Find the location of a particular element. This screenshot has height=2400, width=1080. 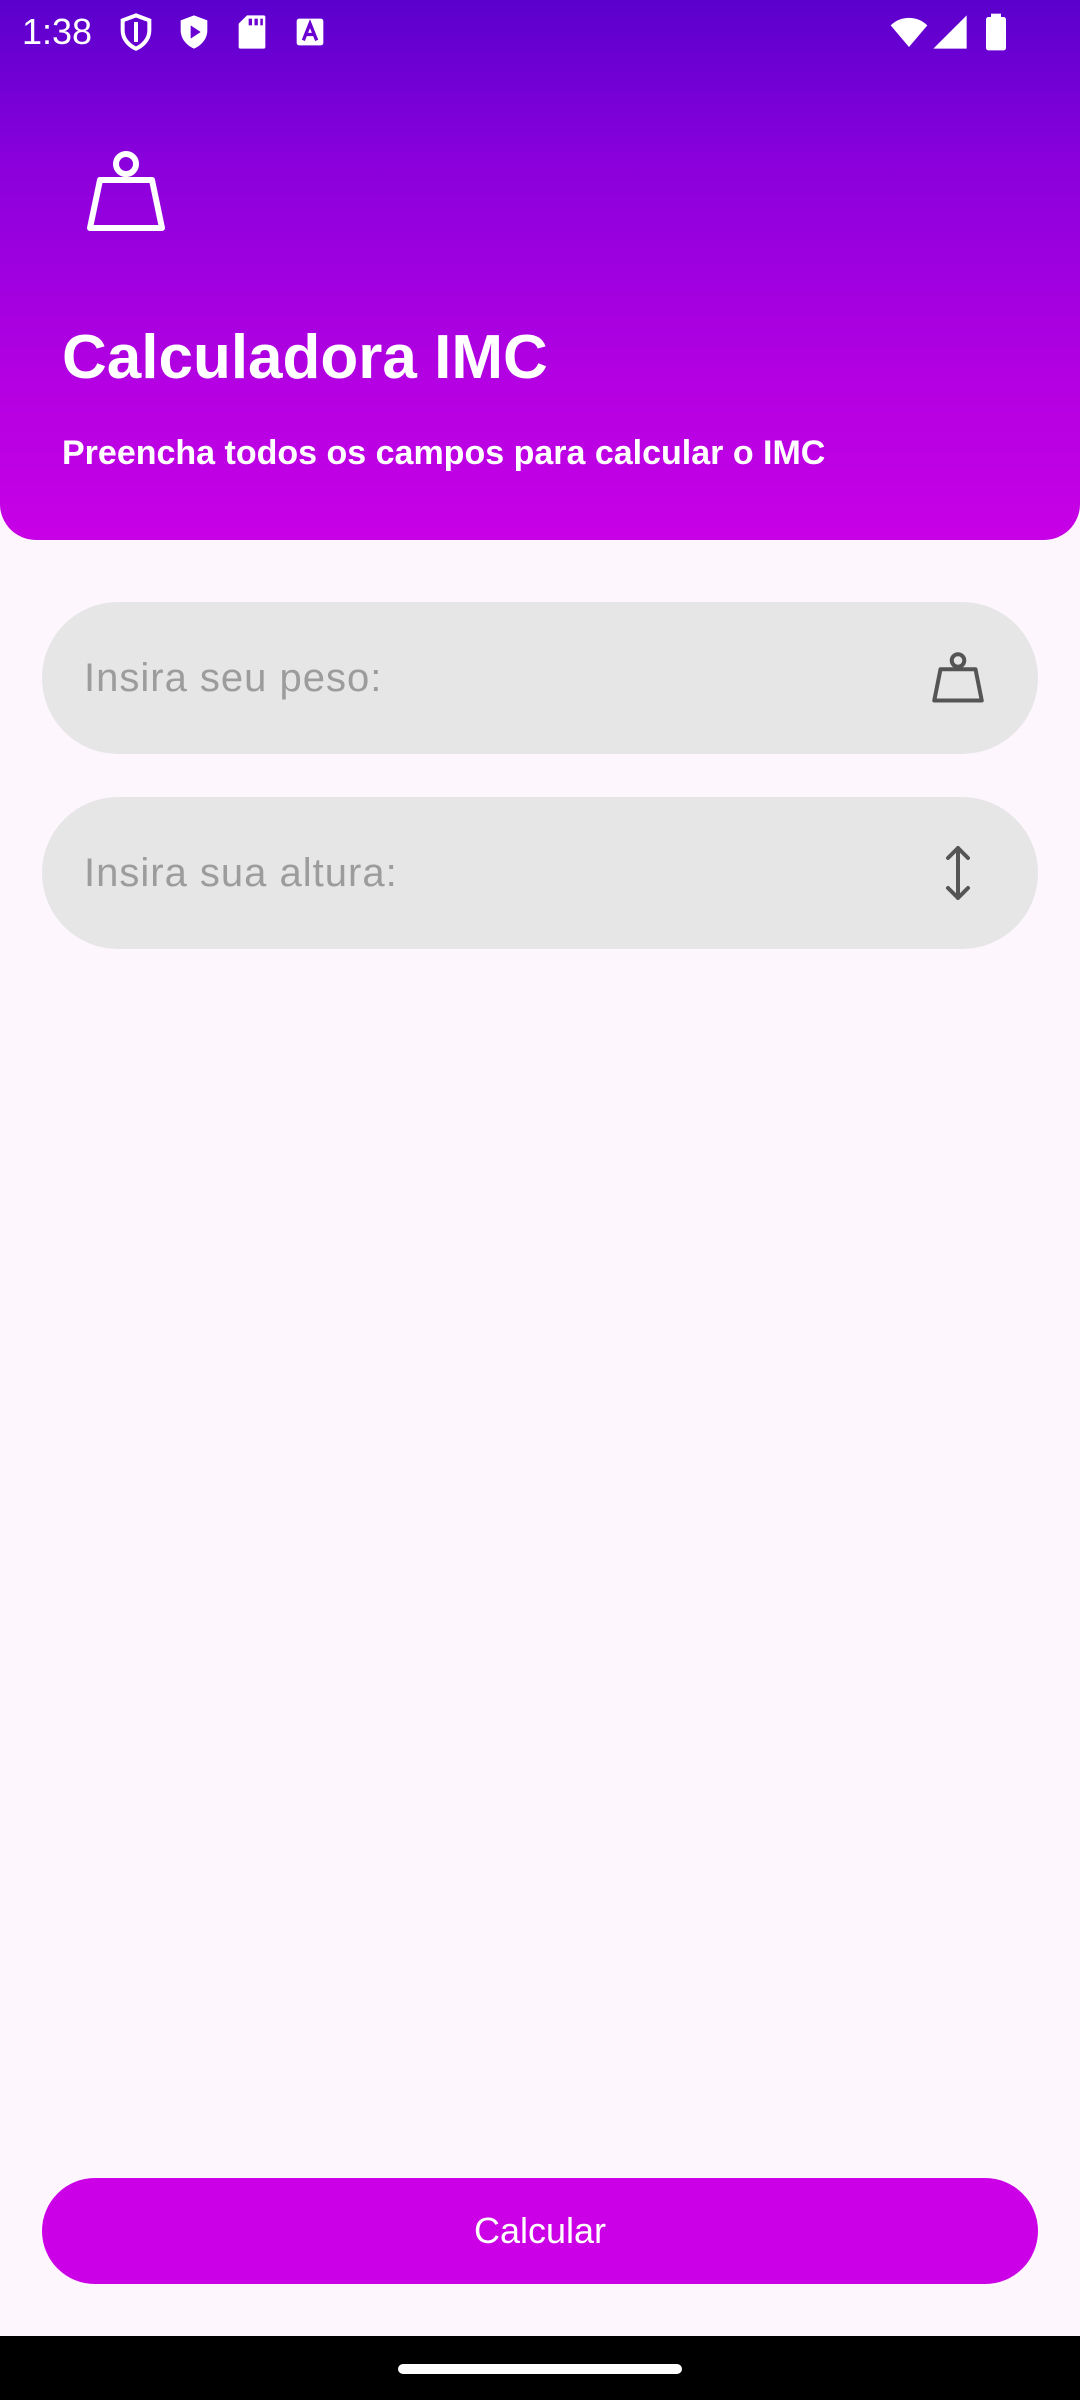

signal-icon is located at coordinates (950, 32).